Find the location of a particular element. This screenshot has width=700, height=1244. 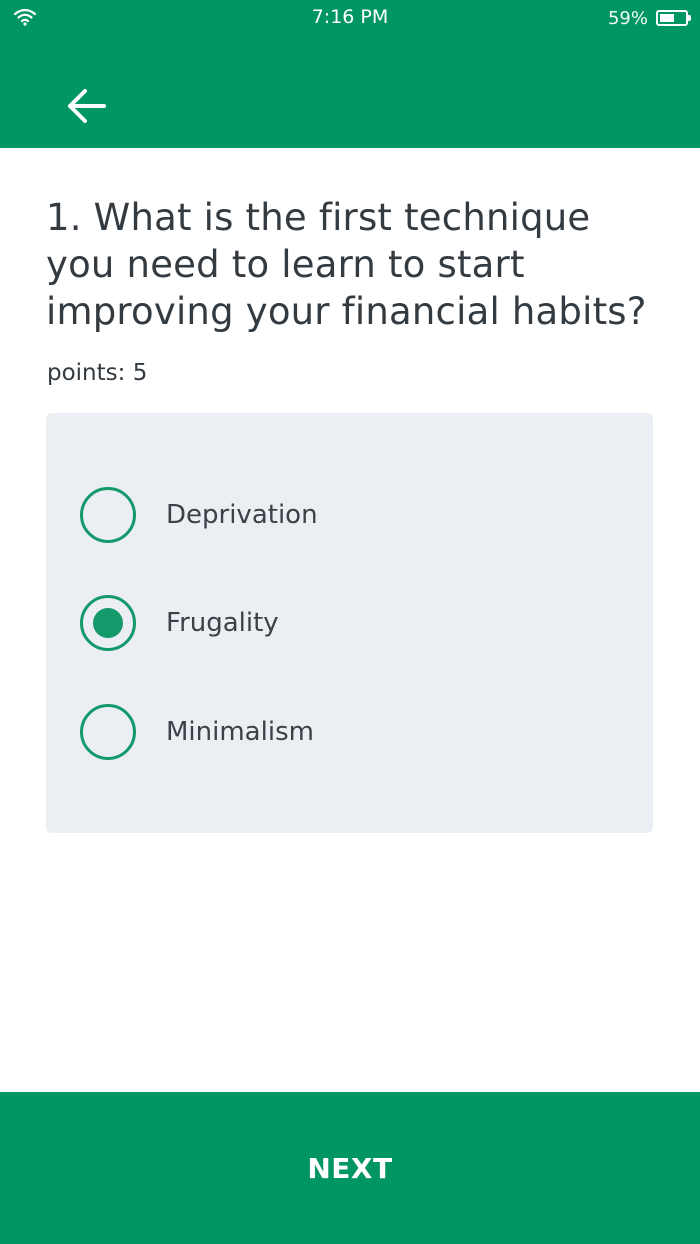

option-minimalism: Minimalism is located at coordinates (340, 732).